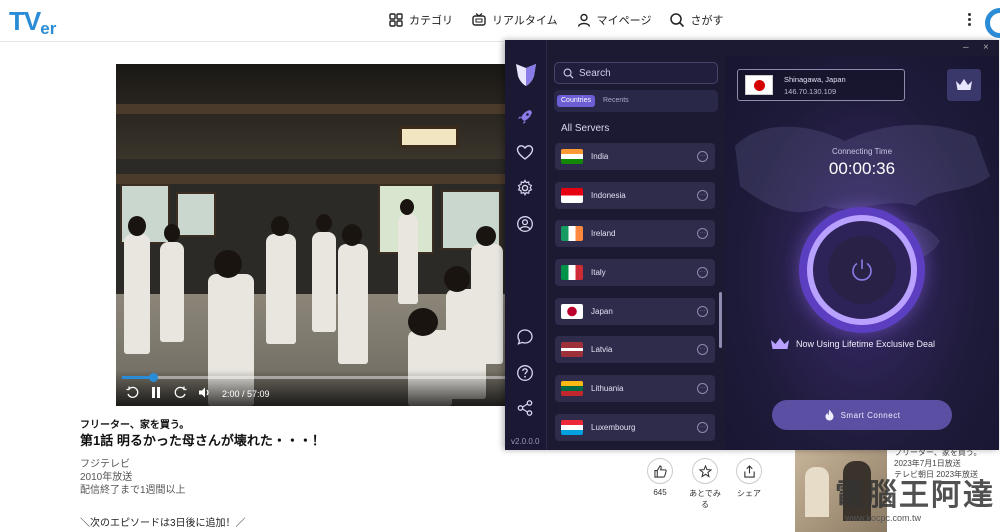 This screenshot has width=1000, height=532. Describe the element at coordinates (624, 21) in the screenshot. I see `nav-mypage-label: マイページ` at that location.